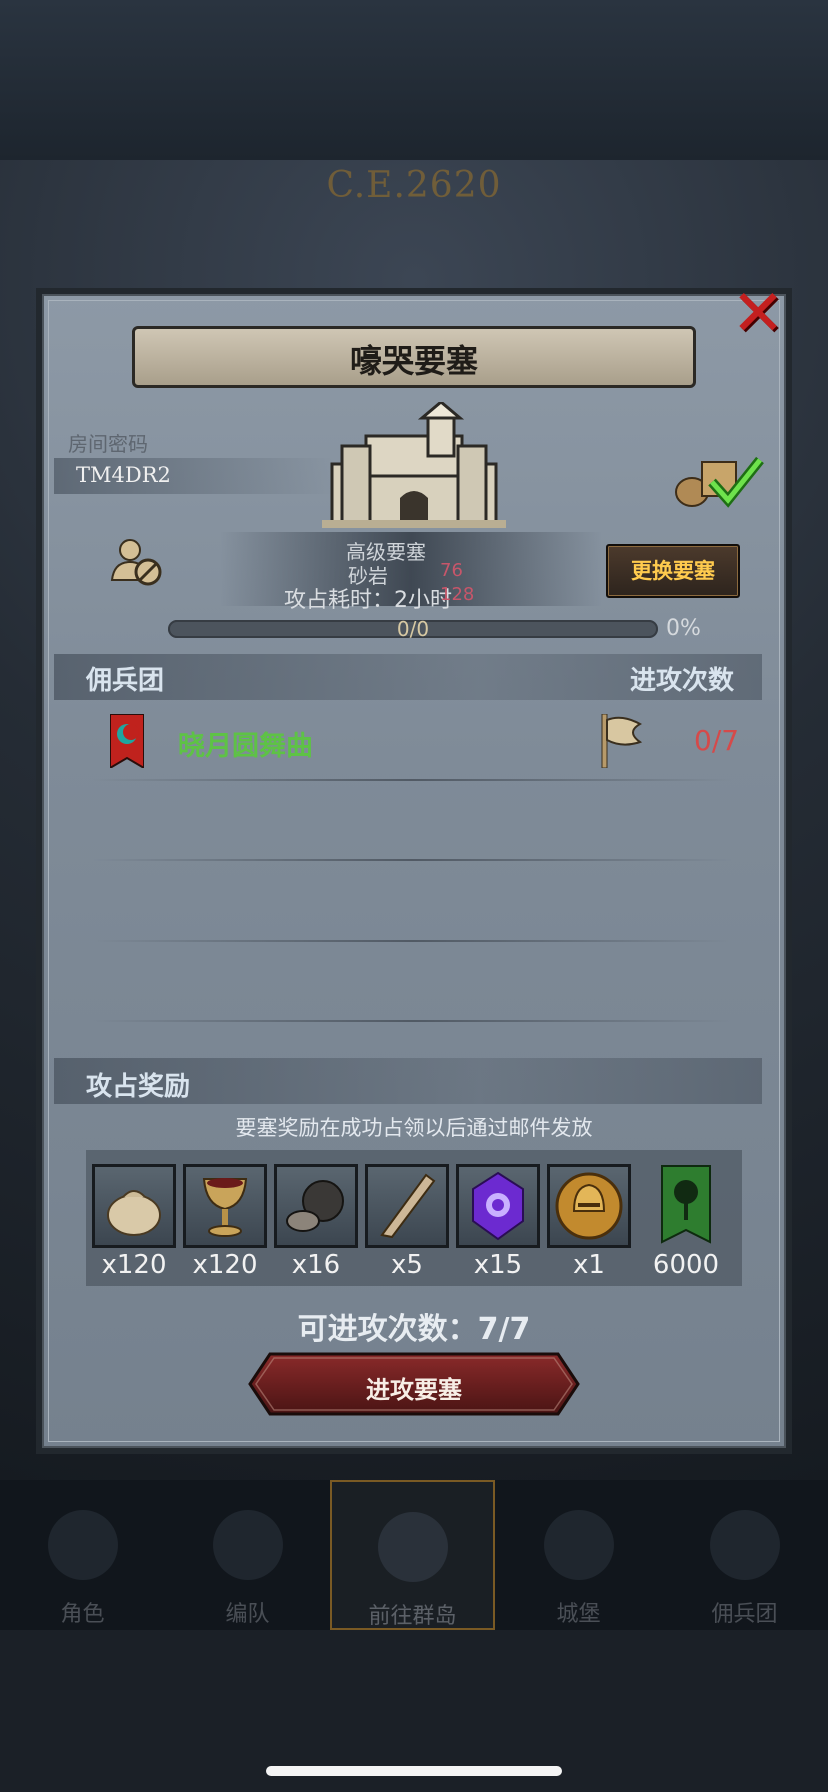 The height and width of the screenshot is (1792, 828). I want to click on goblet-icon, so click(225, 1207).